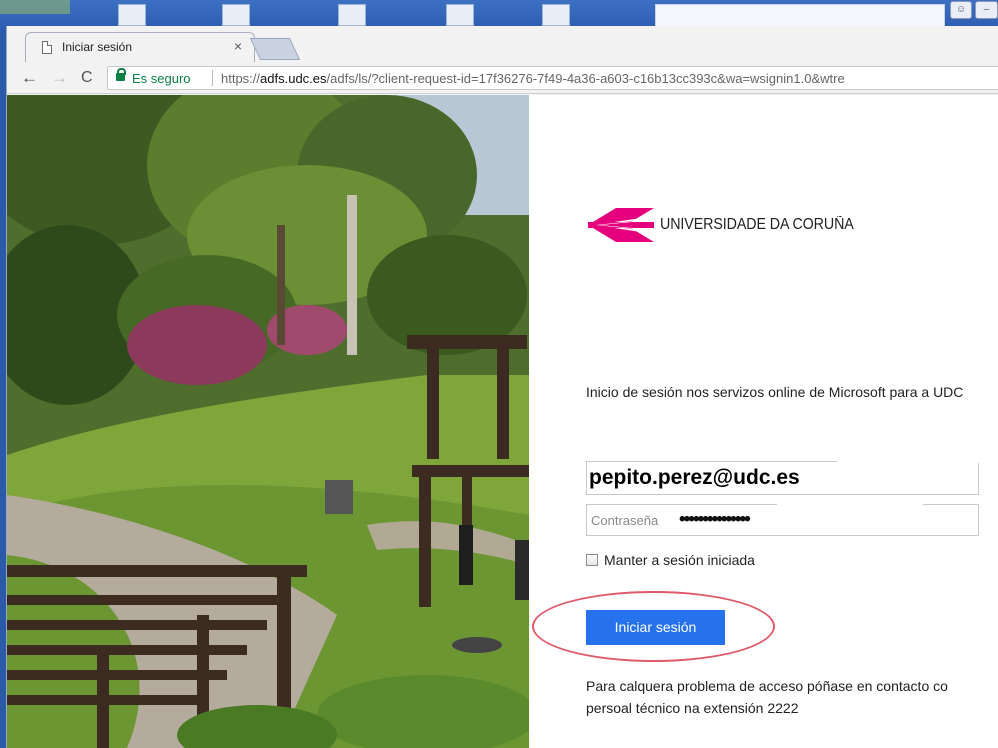 The width and height of the screenshot is (998, 748). I want to click on minimize-icon: –, so click(986, 10).